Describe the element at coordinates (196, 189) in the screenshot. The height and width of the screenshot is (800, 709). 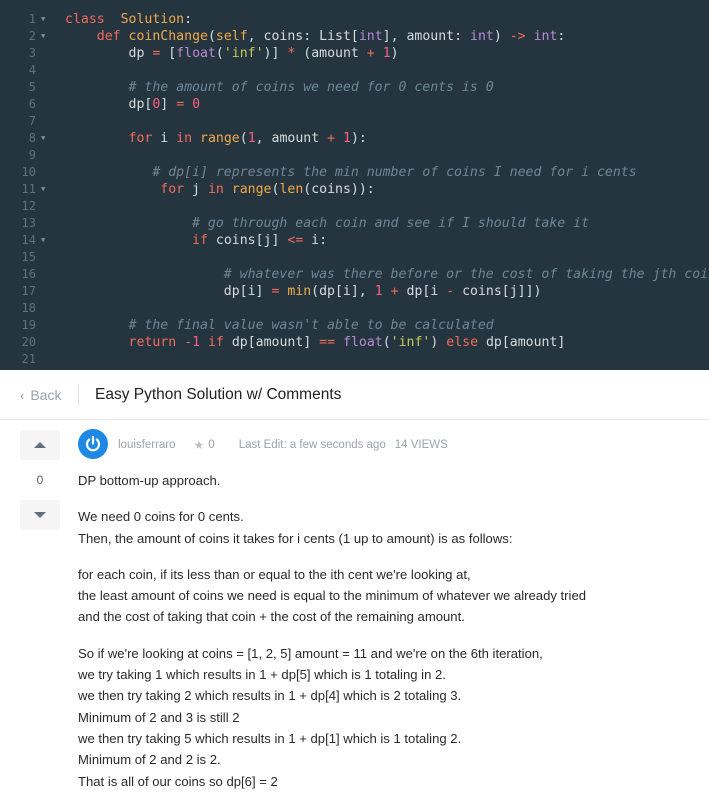
I see `code-token: j` at that location.